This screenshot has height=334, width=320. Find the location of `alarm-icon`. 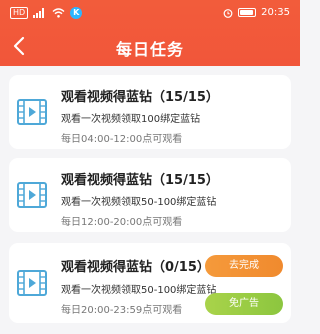

alarm-icon is located at coordinates (228, 13).